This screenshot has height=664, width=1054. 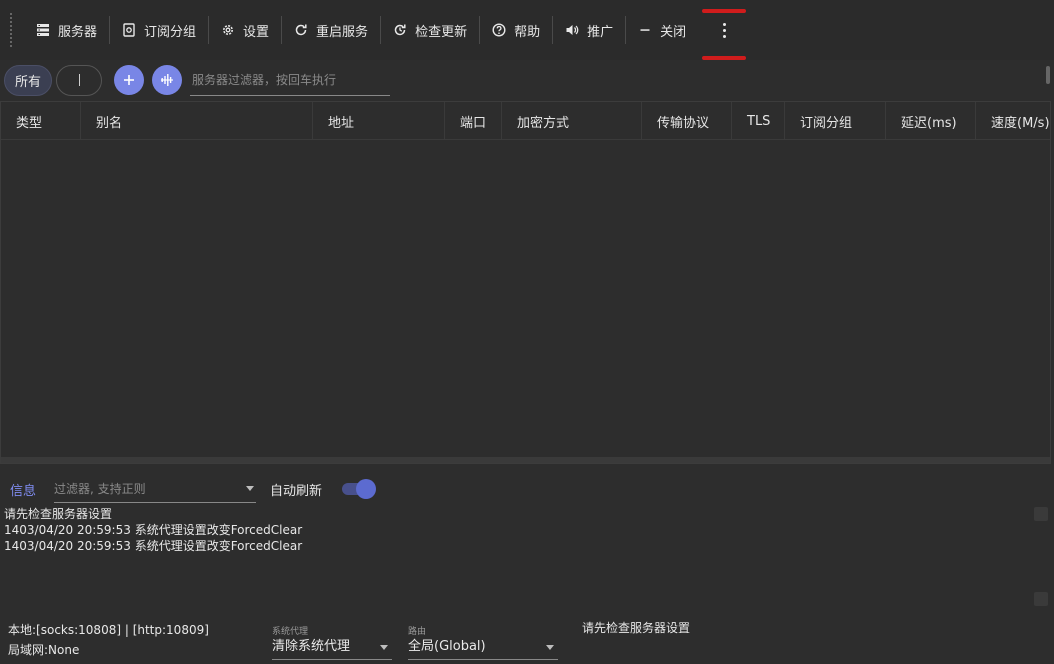 I want to click on toggle-knob, so click(x=366, y=489).